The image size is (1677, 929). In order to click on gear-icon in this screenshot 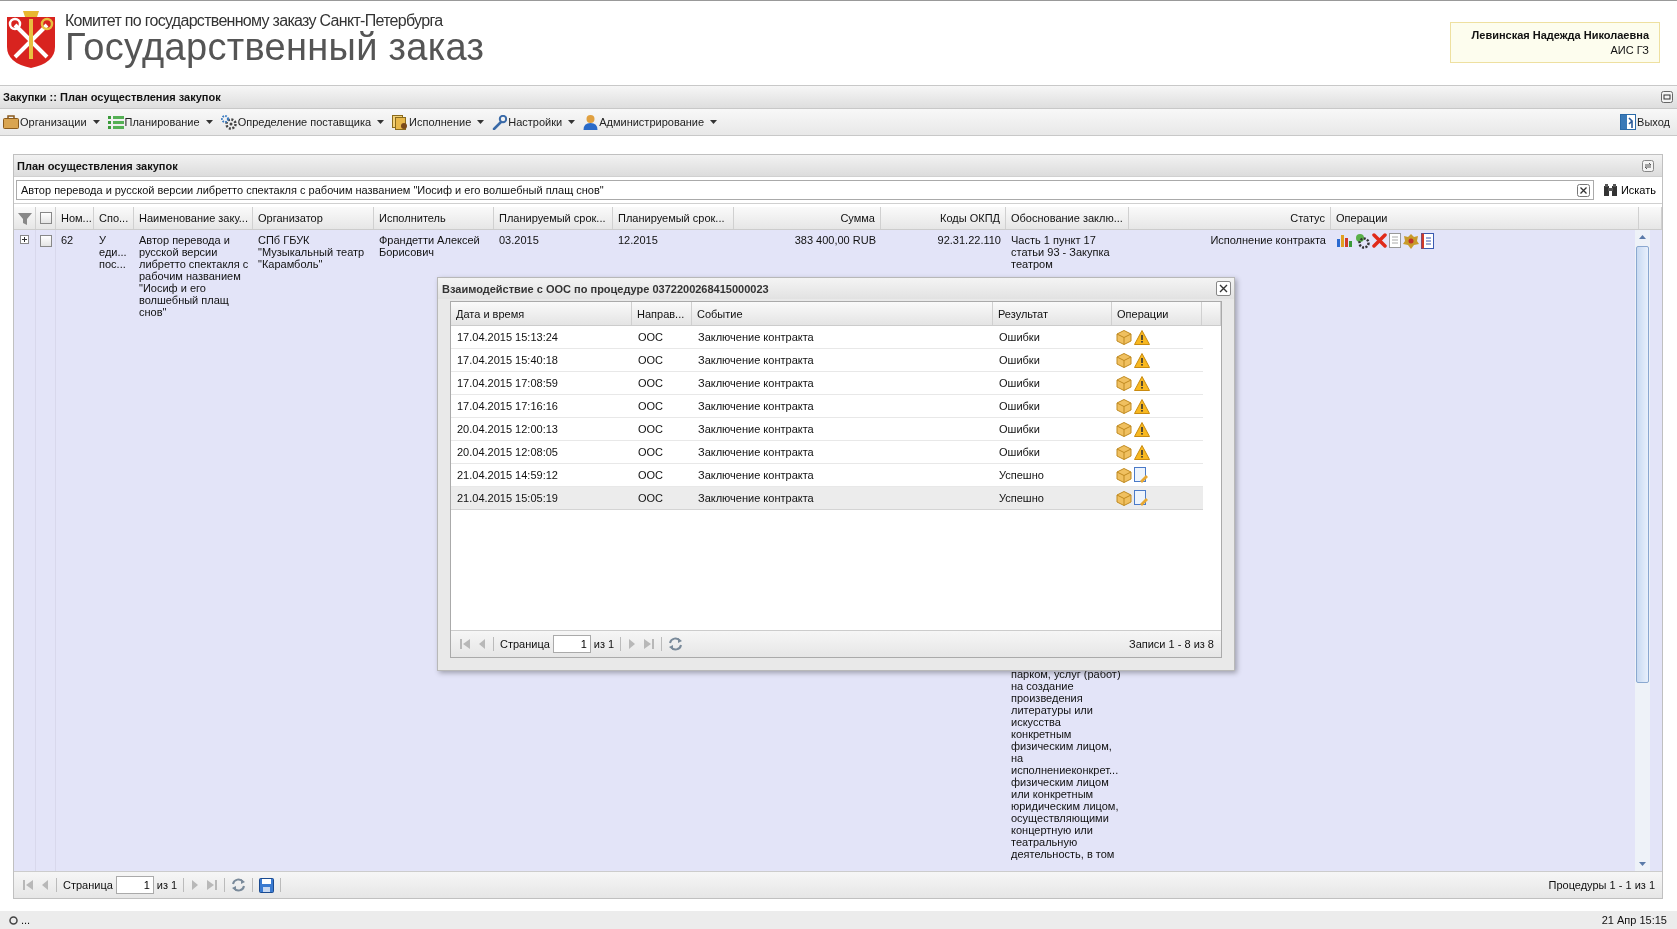, I will do `click(1362, 241)`.